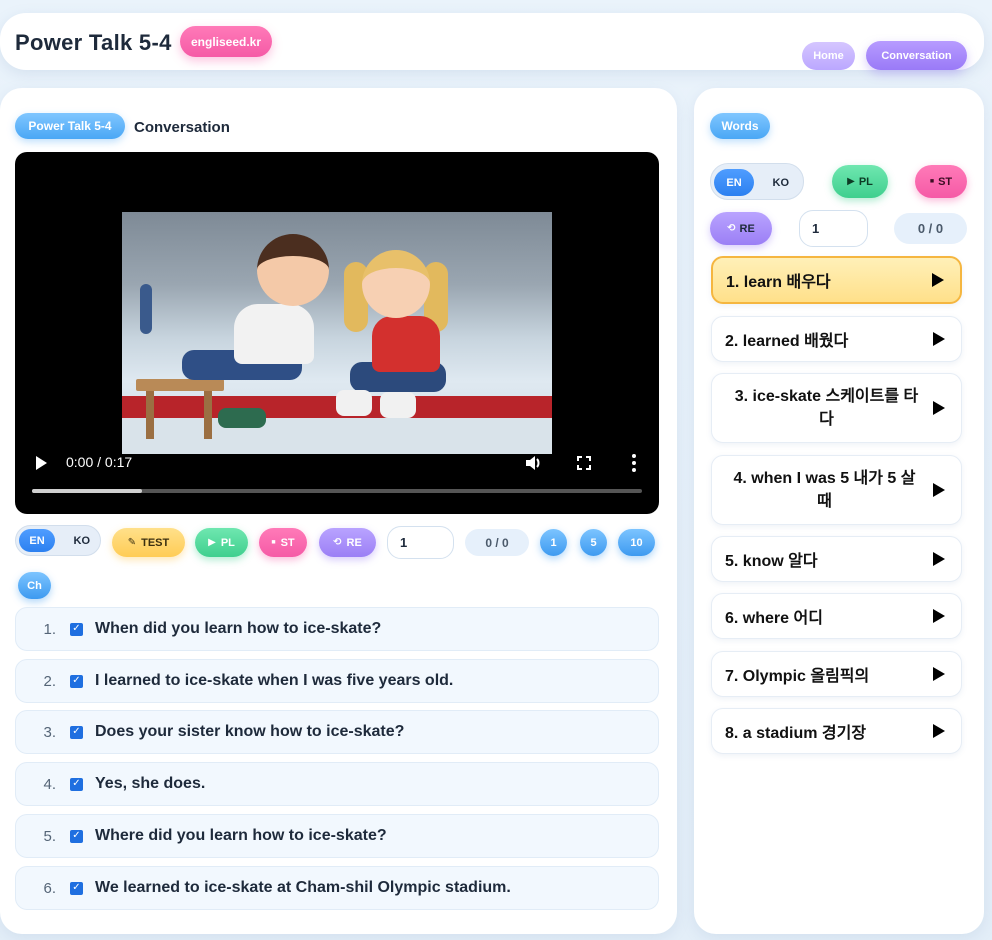  I want to click on words-lang-en-option: EN, so click(734, 182).